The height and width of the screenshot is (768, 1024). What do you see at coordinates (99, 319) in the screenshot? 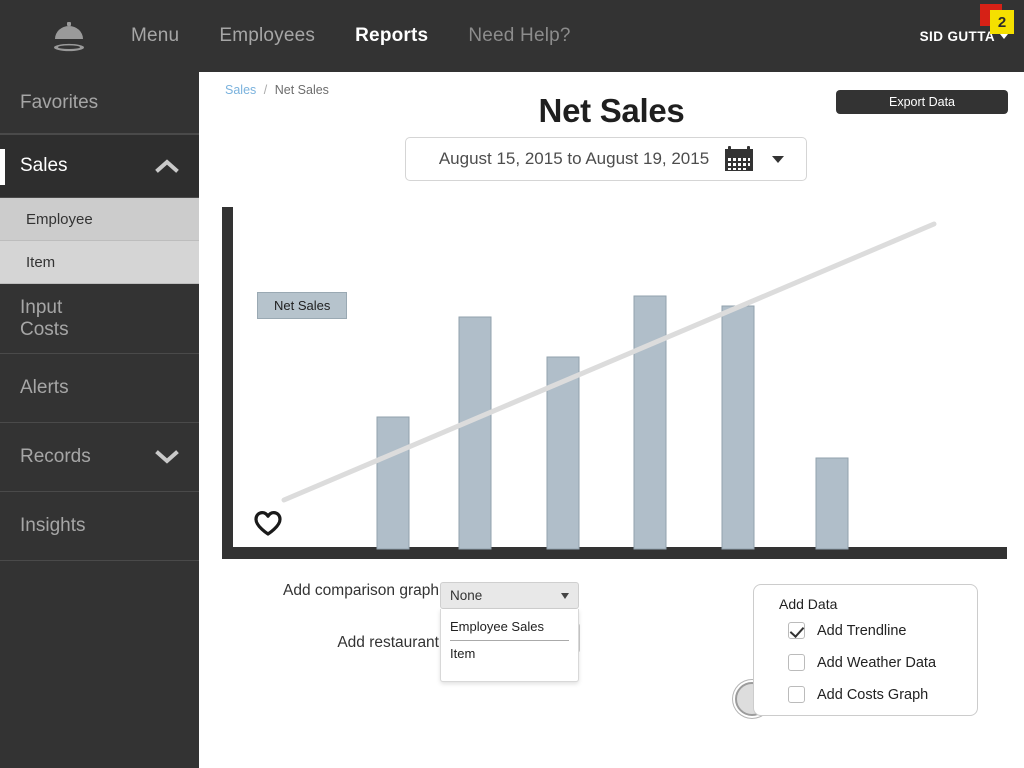
I see `sidebar-item-input-costs: Input Costs` at bounding box center [99, 319].